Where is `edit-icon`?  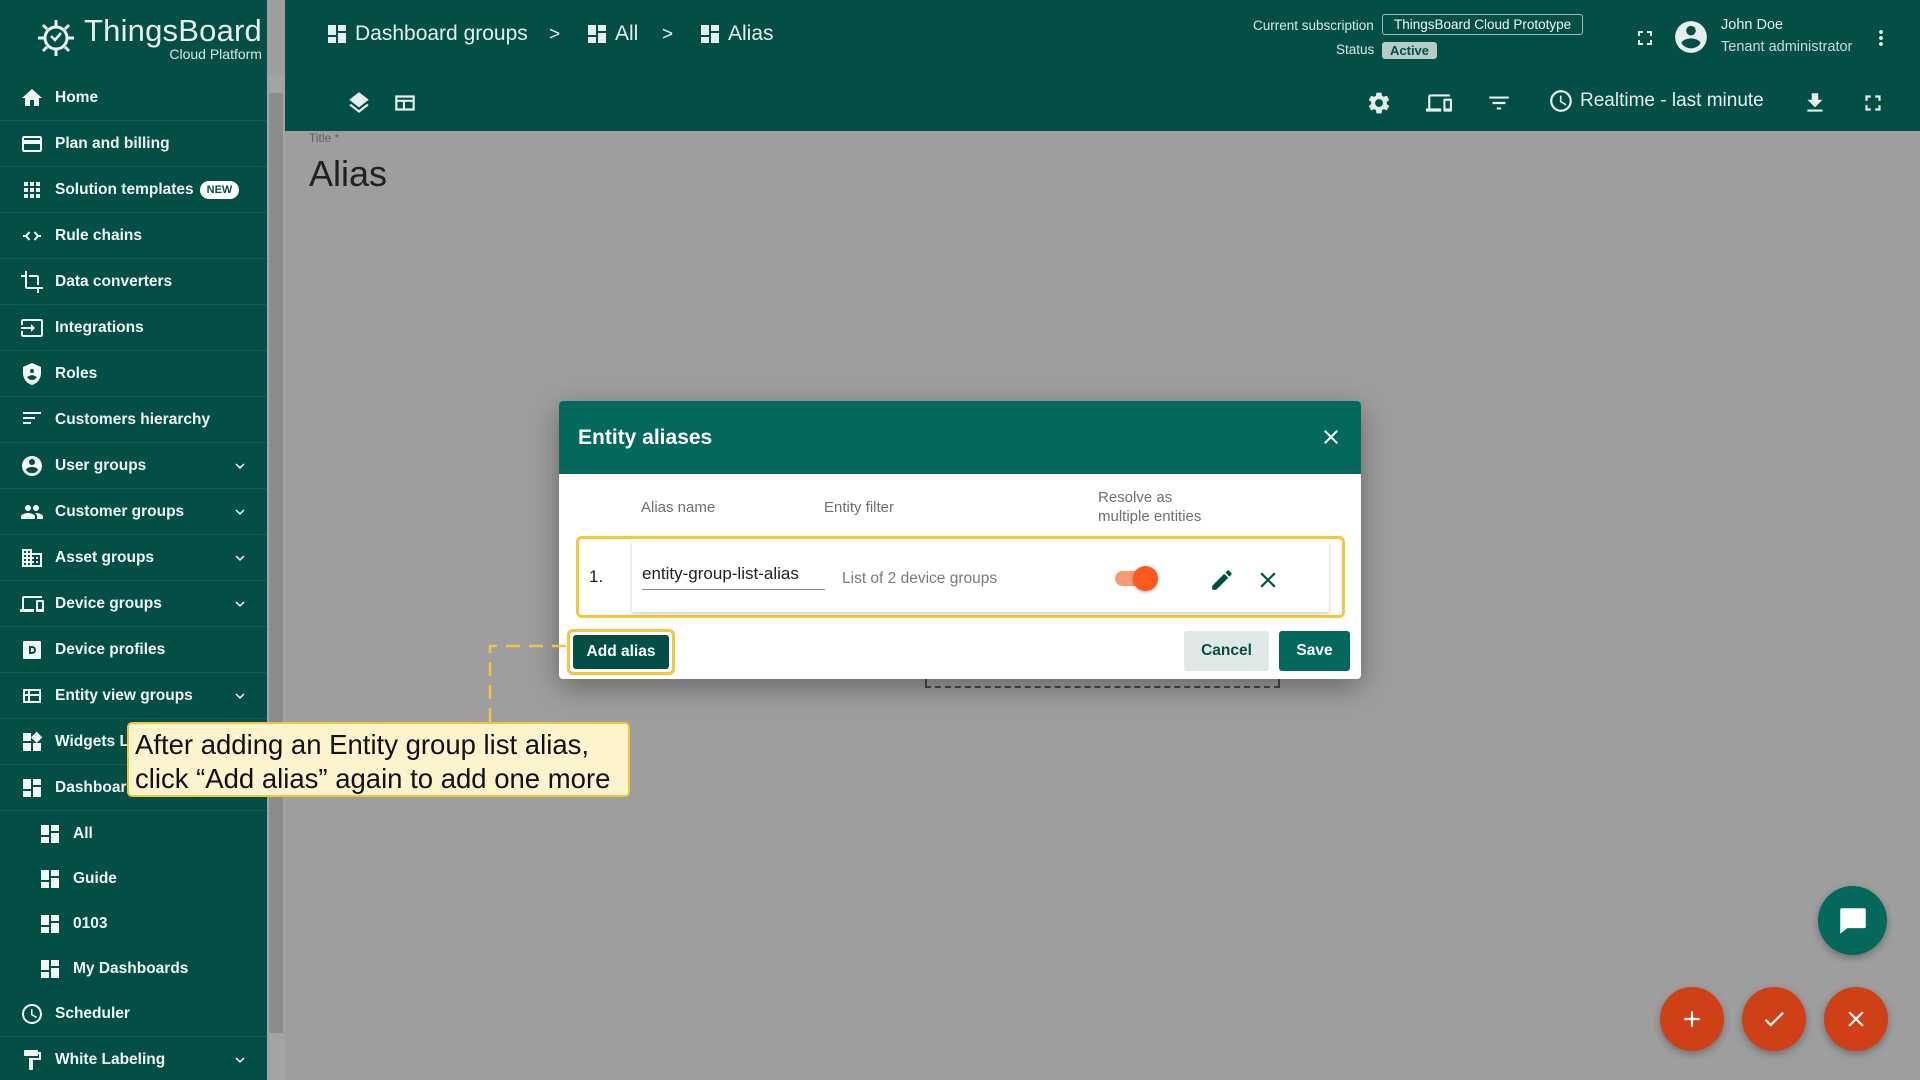
edit-icon is located at coordinates (1222, 580).